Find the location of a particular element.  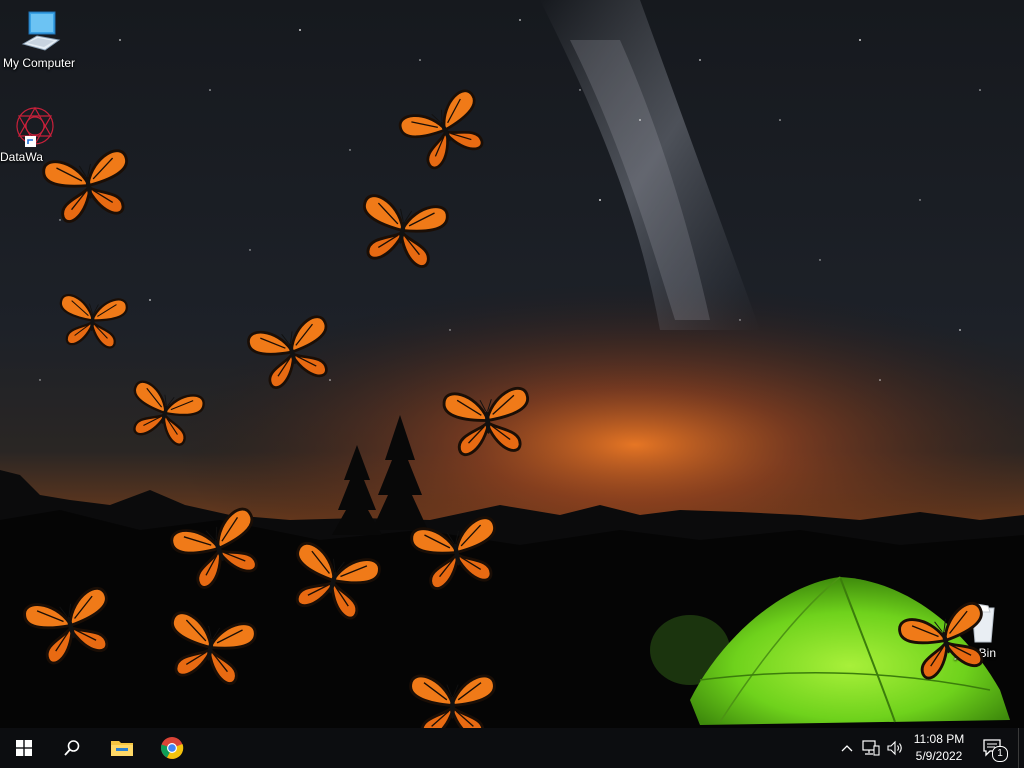

my-computer-icon is located at coordinates (41, 31).